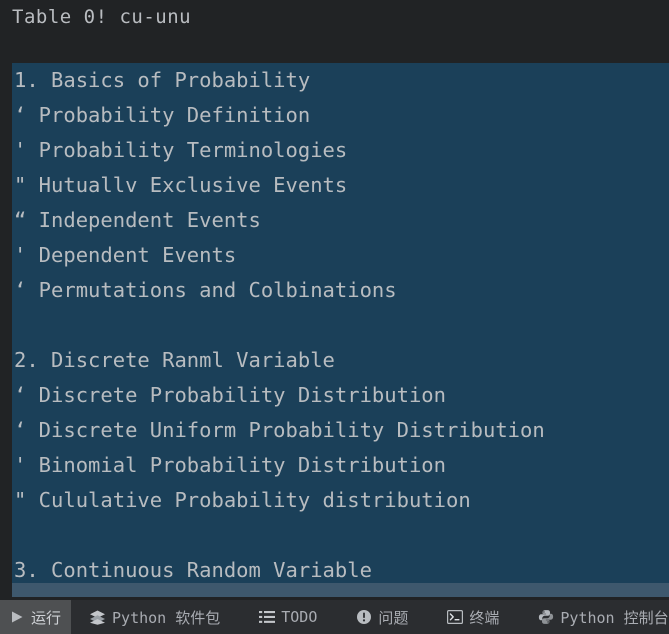  I want to click on output-line: “ Independent Events, so click(137, 220).